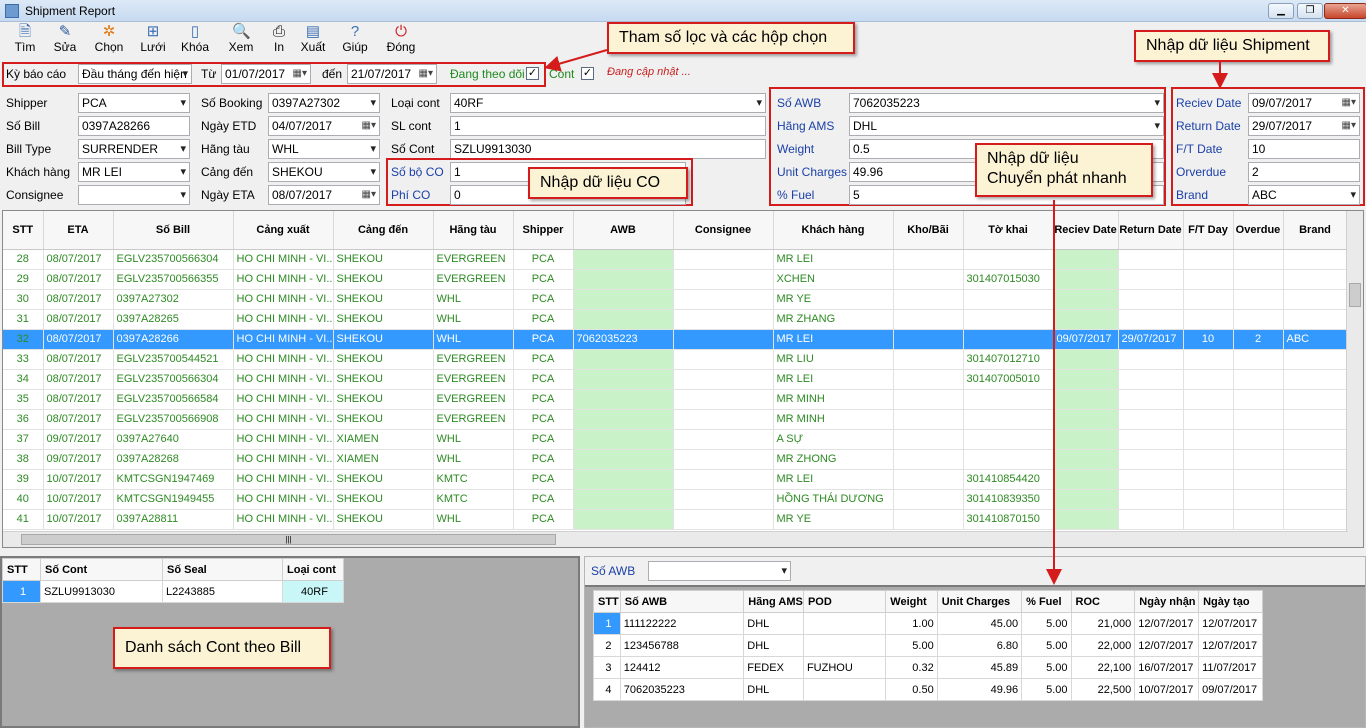  What do you see at coordinates (173, 279) in the screenshot?
I see `grid-cell: EGLV235700566355` at bounding box center [173, 279].